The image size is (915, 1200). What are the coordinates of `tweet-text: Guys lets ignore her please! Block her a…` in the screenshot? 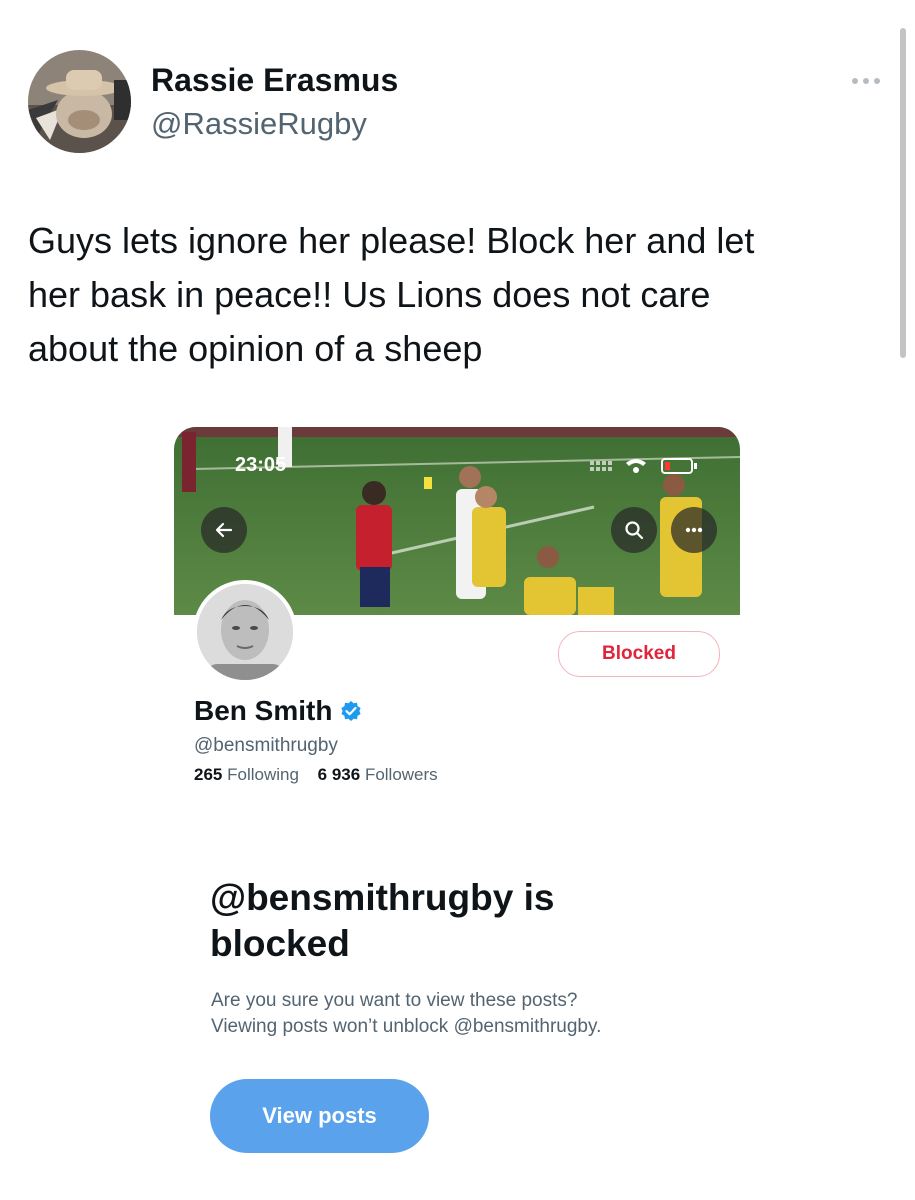 It's located at (448, 295).